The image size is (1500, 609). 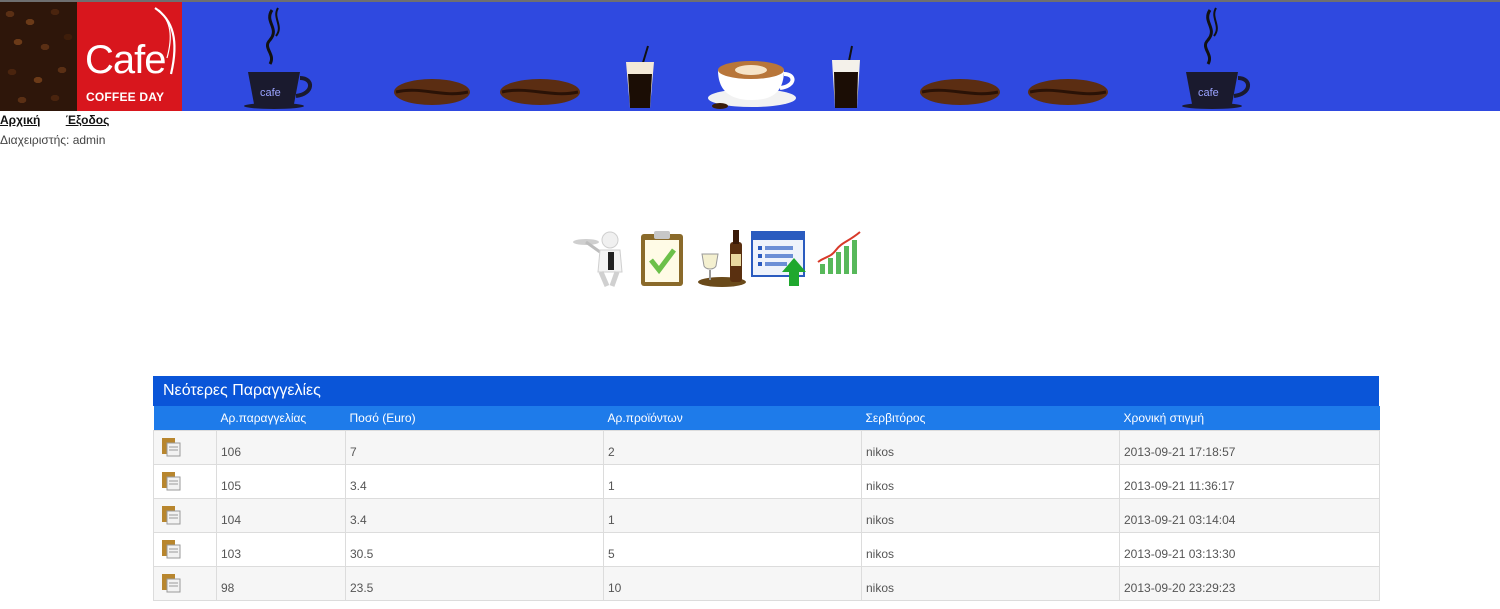 I want to click on col-header-icon, so click(x=185, y=418).